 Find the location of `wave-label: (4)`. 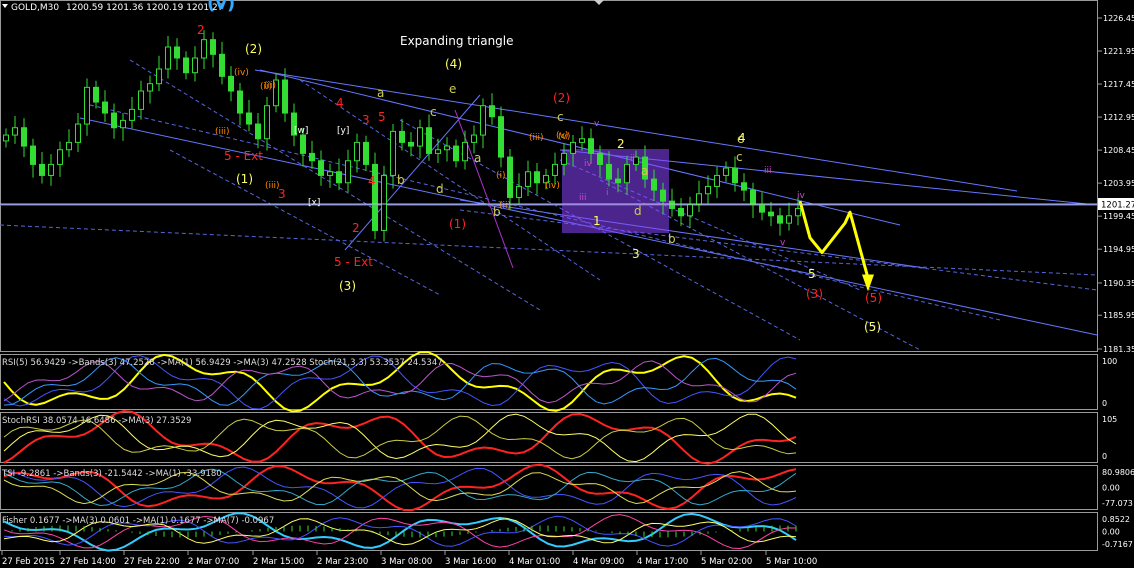

wave-label: (4) is located at coordinates (453, 64).